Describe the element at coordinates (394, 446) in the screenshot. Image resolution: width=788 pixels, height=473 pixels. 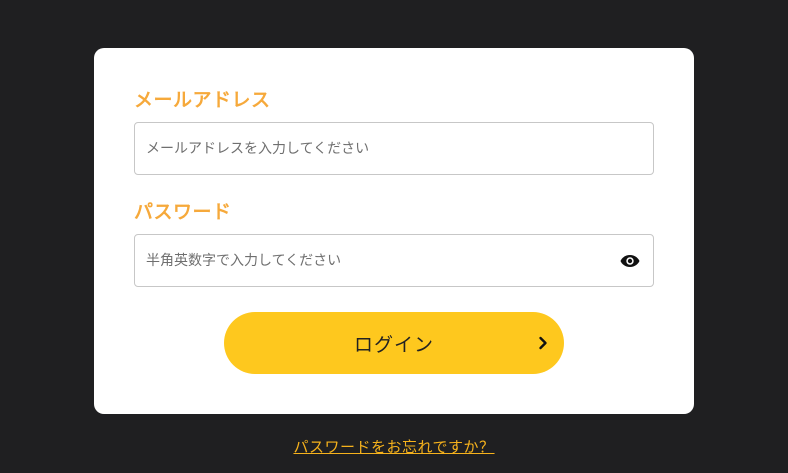
I see `forgot-password-link: パスワードをお忘れですか？` at that location.